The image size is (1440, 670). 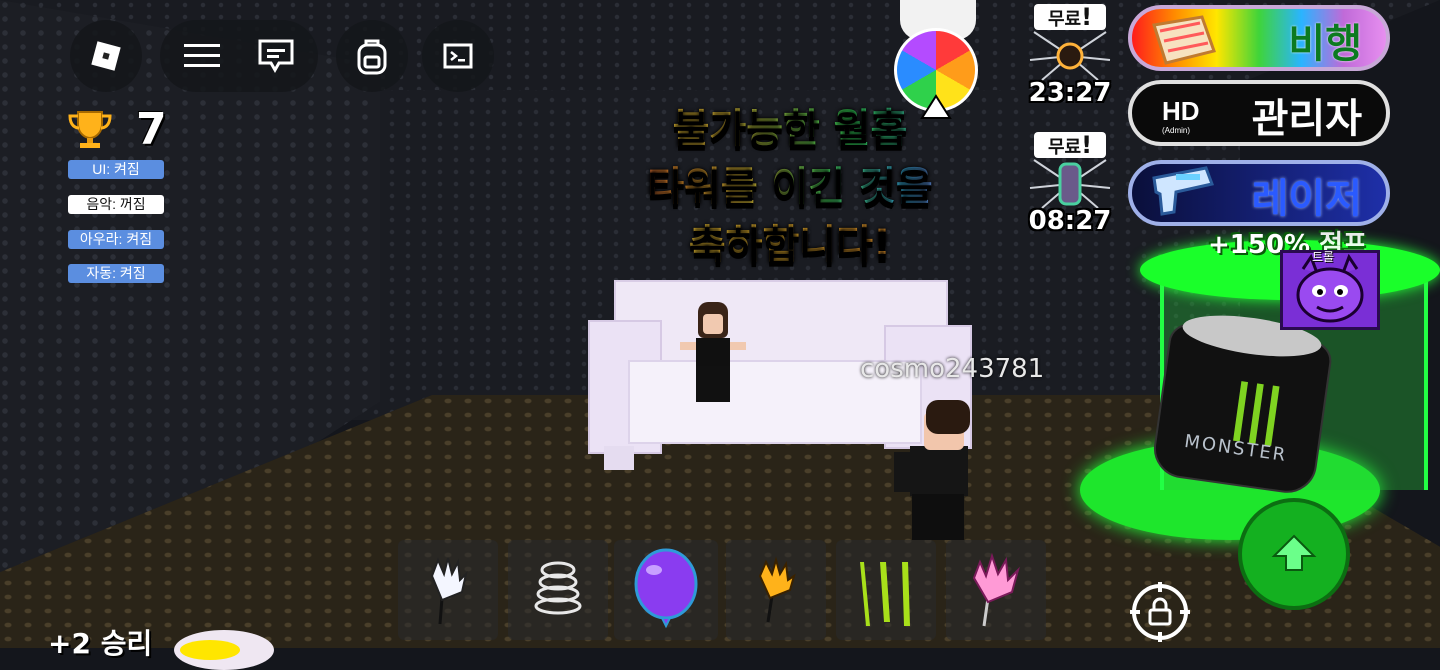 I want to click on pink-glove-stick-icon, so click(x=996, y=589).